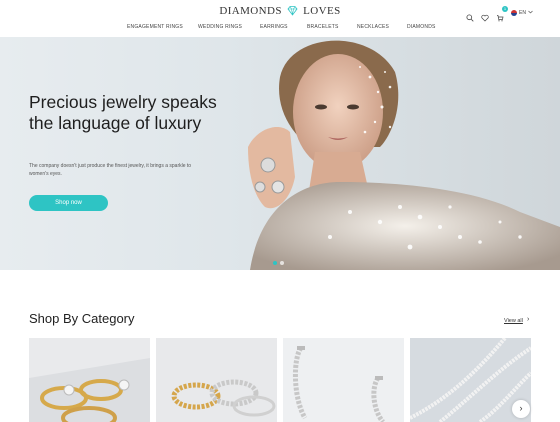  I want to click on category-card-wedding-rings, so click(216, 380).